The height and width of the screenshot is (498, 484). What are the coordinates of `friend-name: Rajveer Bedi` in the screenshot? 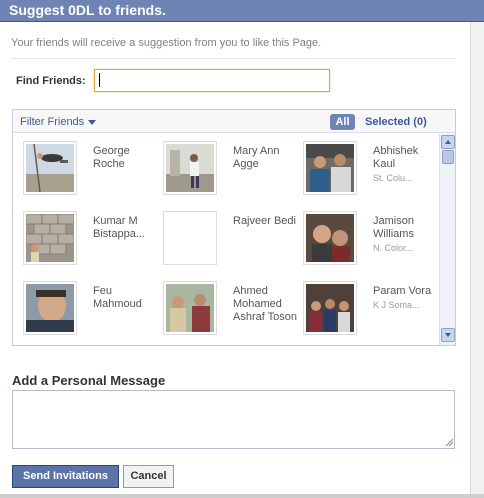 It's located at (264, 221).